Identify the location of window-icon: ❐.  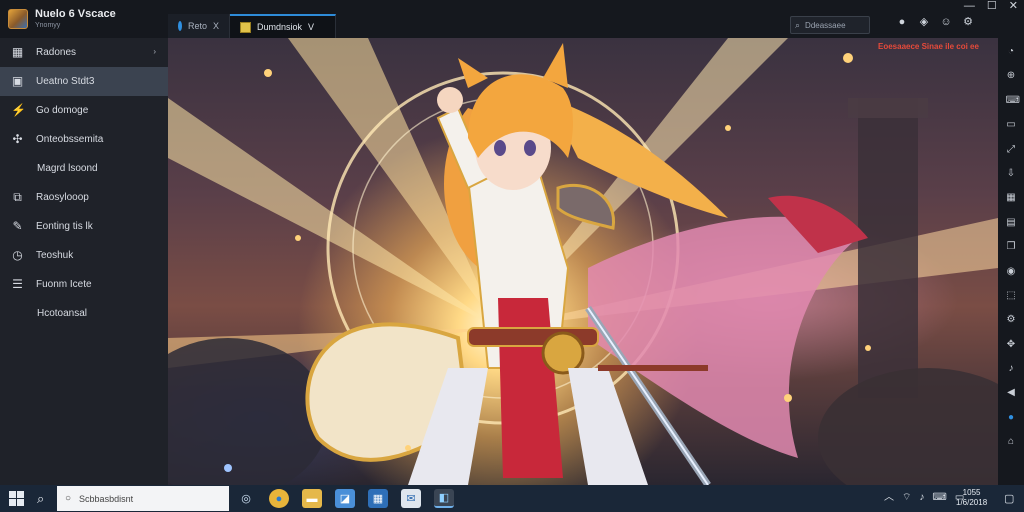
(1011, 246).